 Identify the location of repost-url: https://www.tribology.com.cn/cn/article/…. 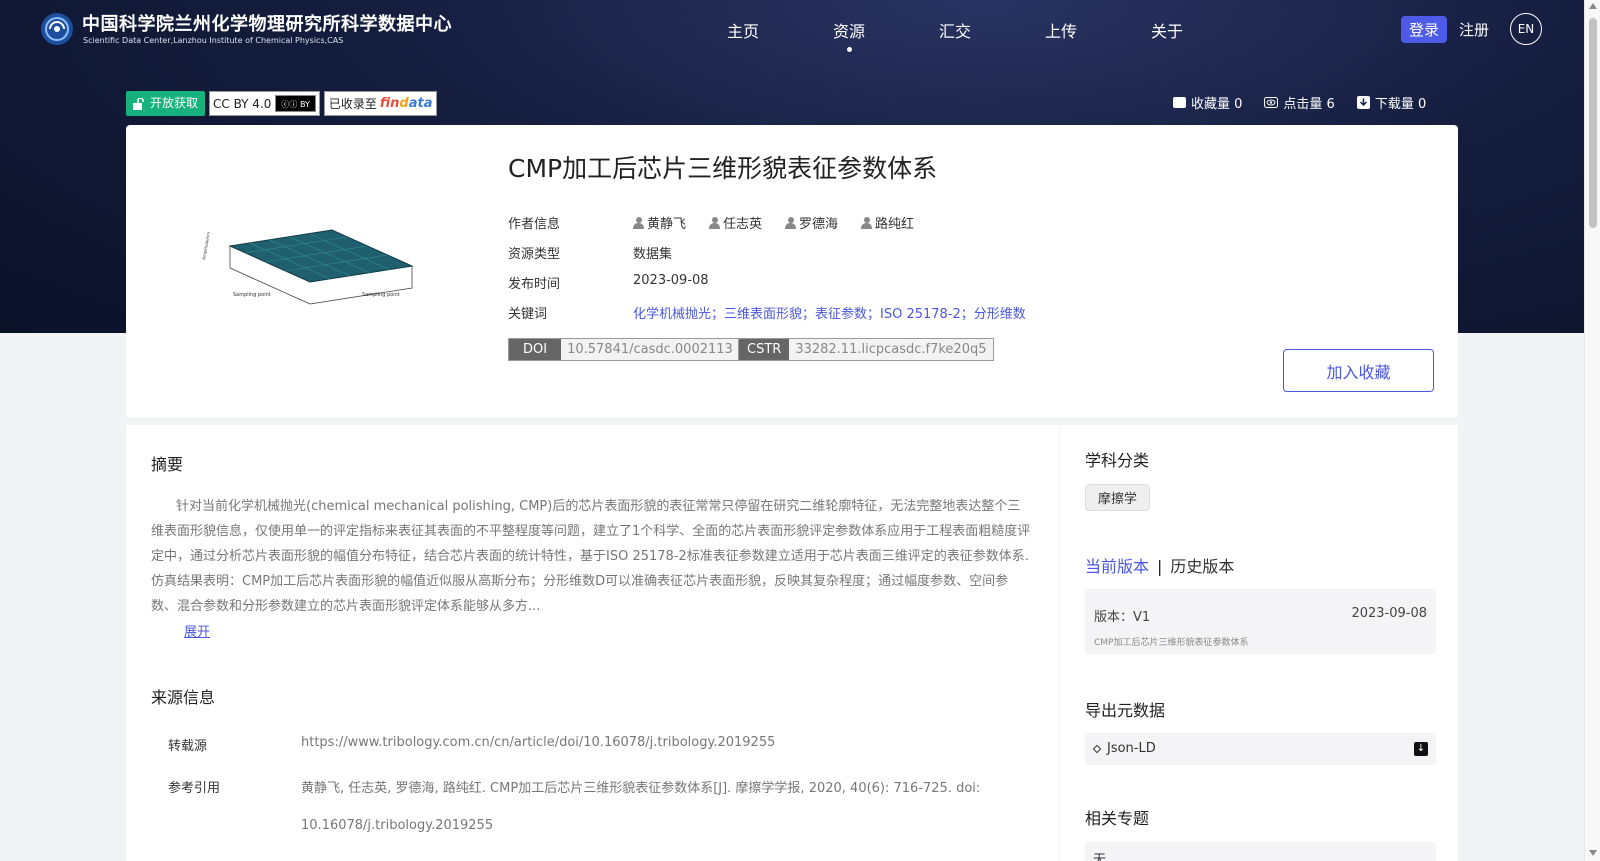
(538, 742).